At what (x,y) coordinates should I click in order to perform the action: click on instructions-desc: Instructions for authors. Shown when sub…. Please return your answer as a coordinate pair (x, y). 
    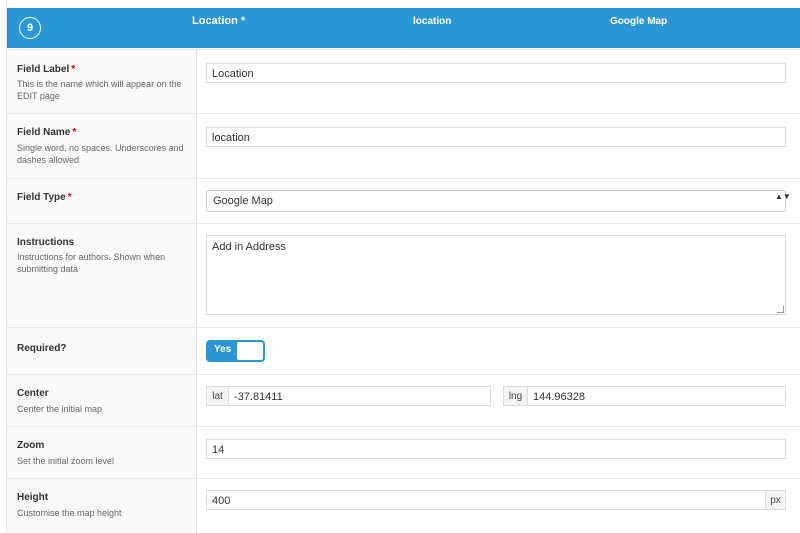
    Looking at the image, I should click on (91, 263).